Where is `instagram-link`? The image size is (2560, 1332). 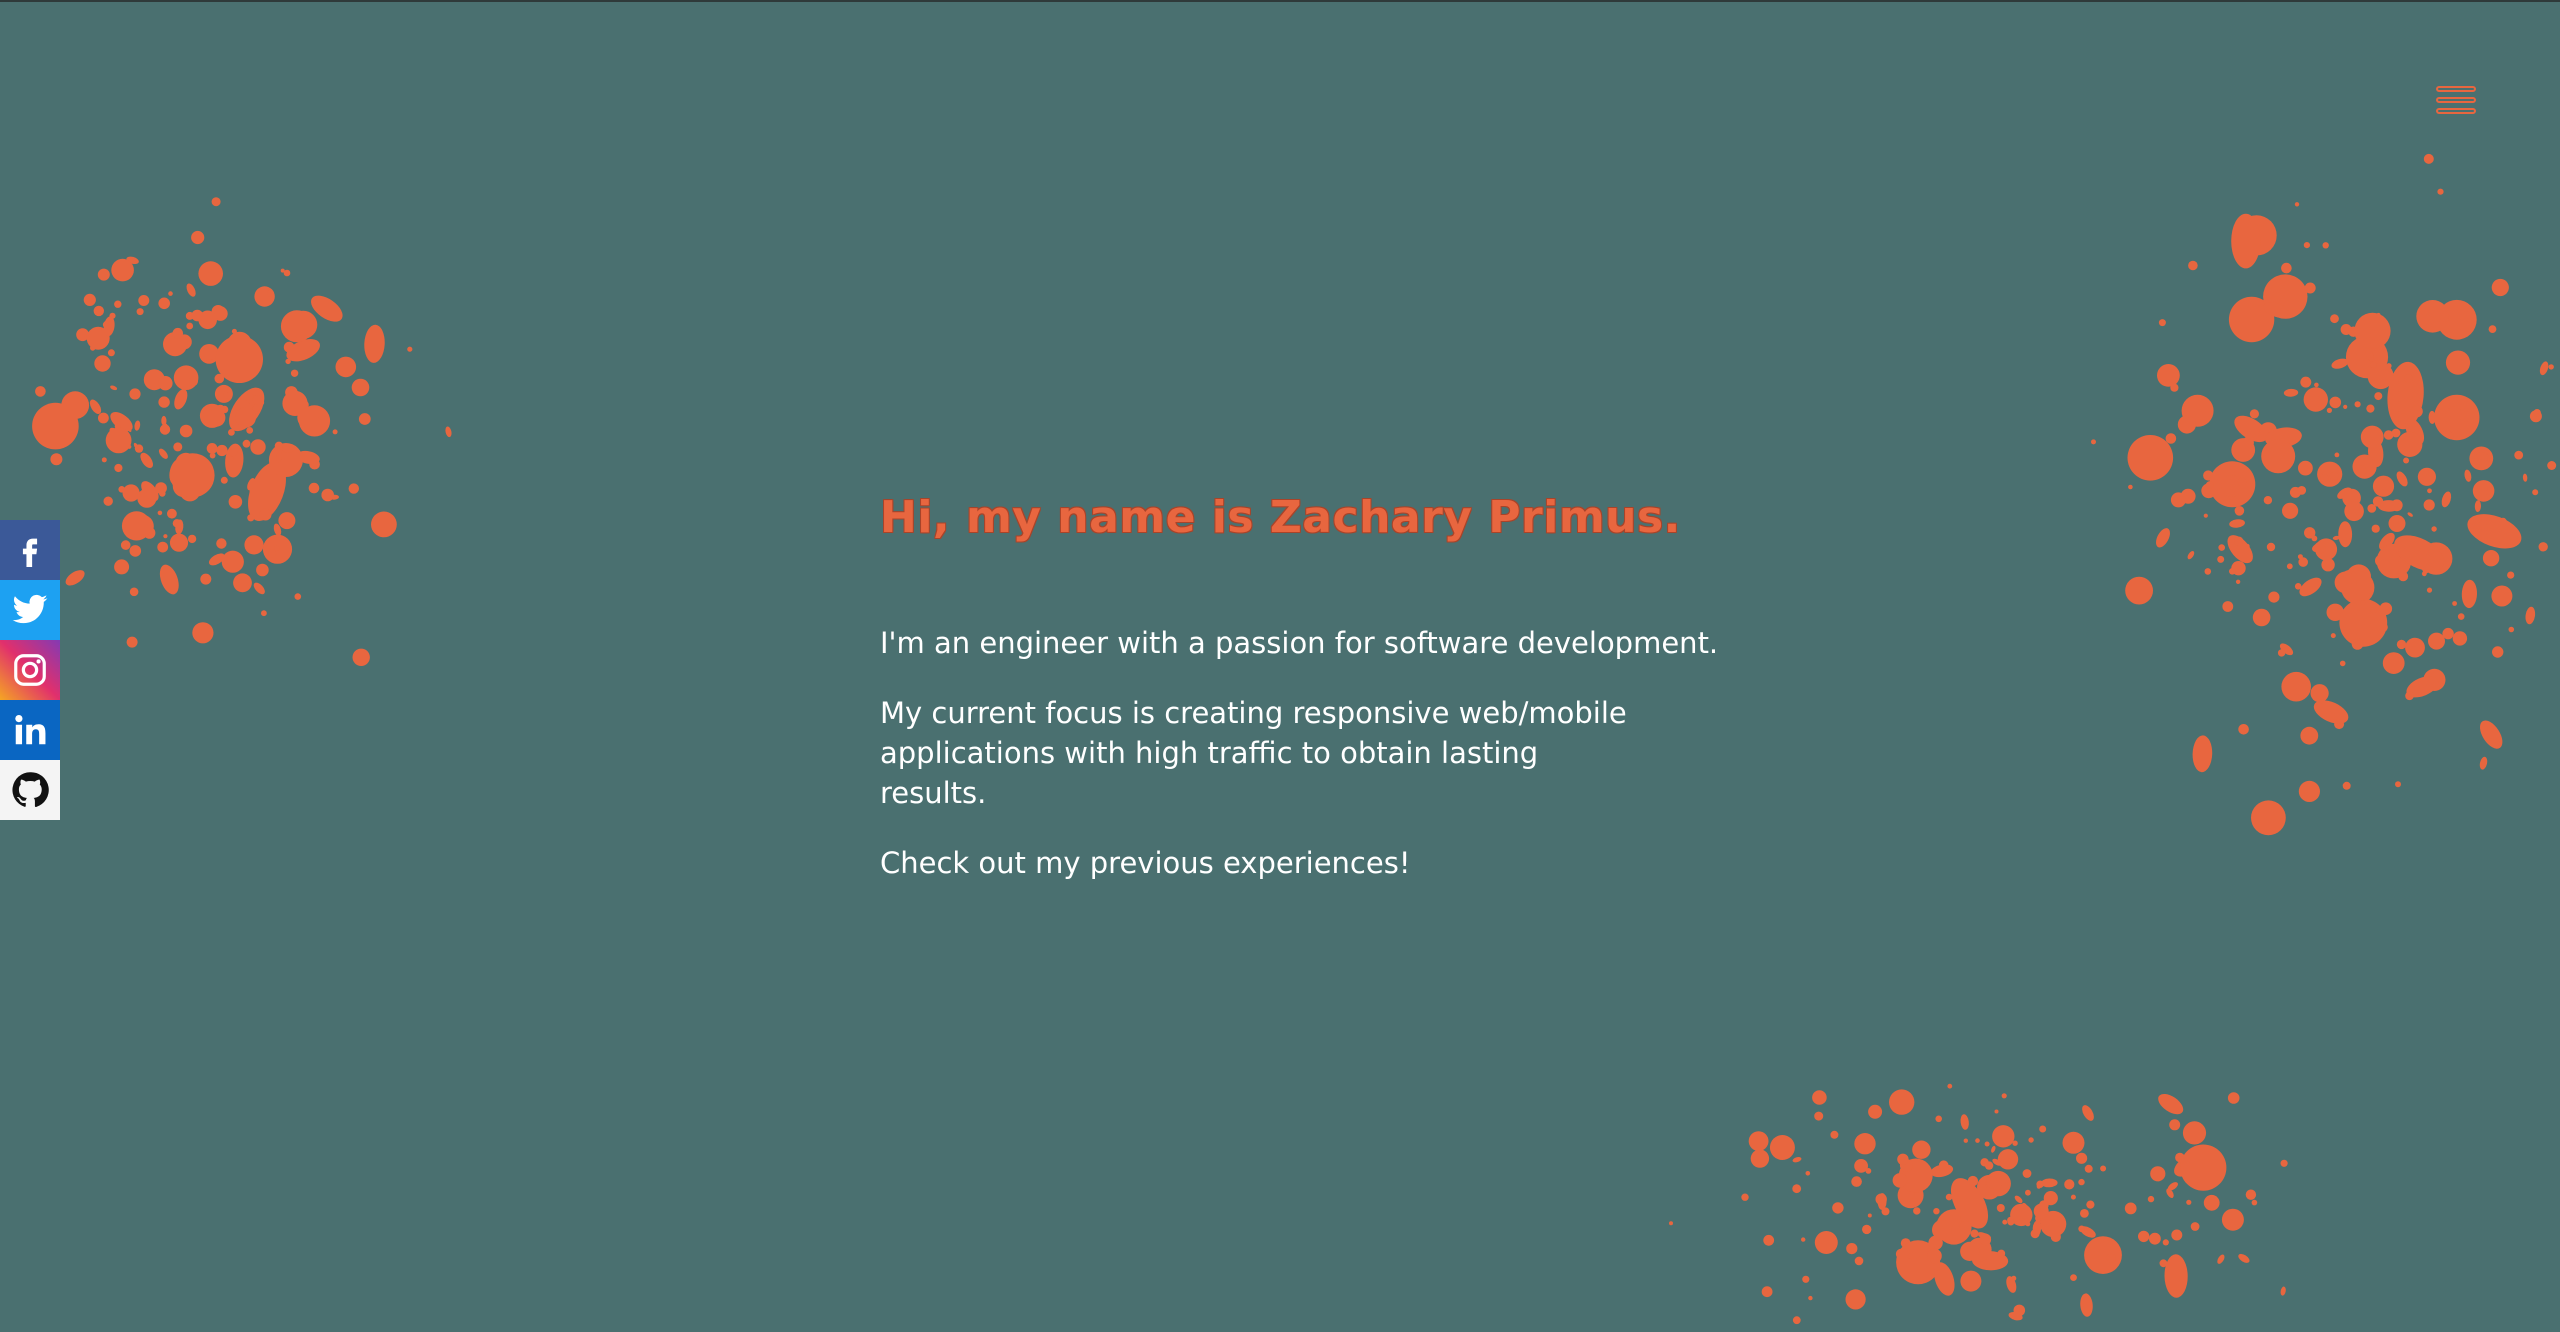 instagram-link is located at coordinates (30, 670).